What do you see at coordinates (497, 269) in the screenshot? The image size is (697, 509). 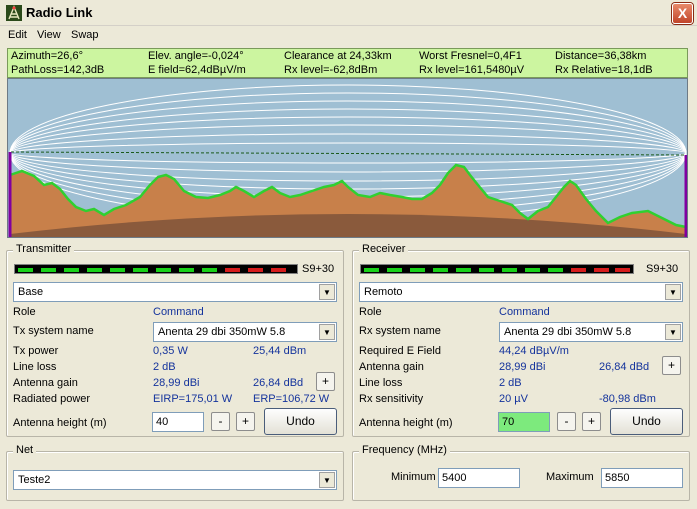 I see `rx-signal-meter` at bounding box center [497, 269].